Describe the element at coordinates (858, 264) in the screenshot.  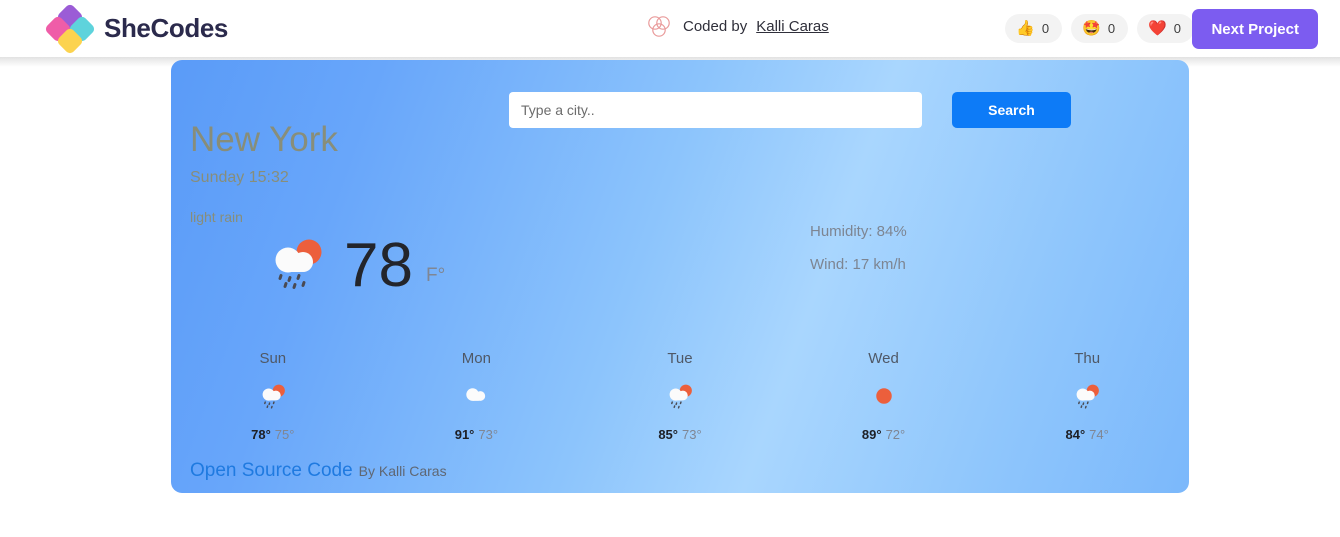
I see `wind-value: Wind: 17 km/h` at that location.